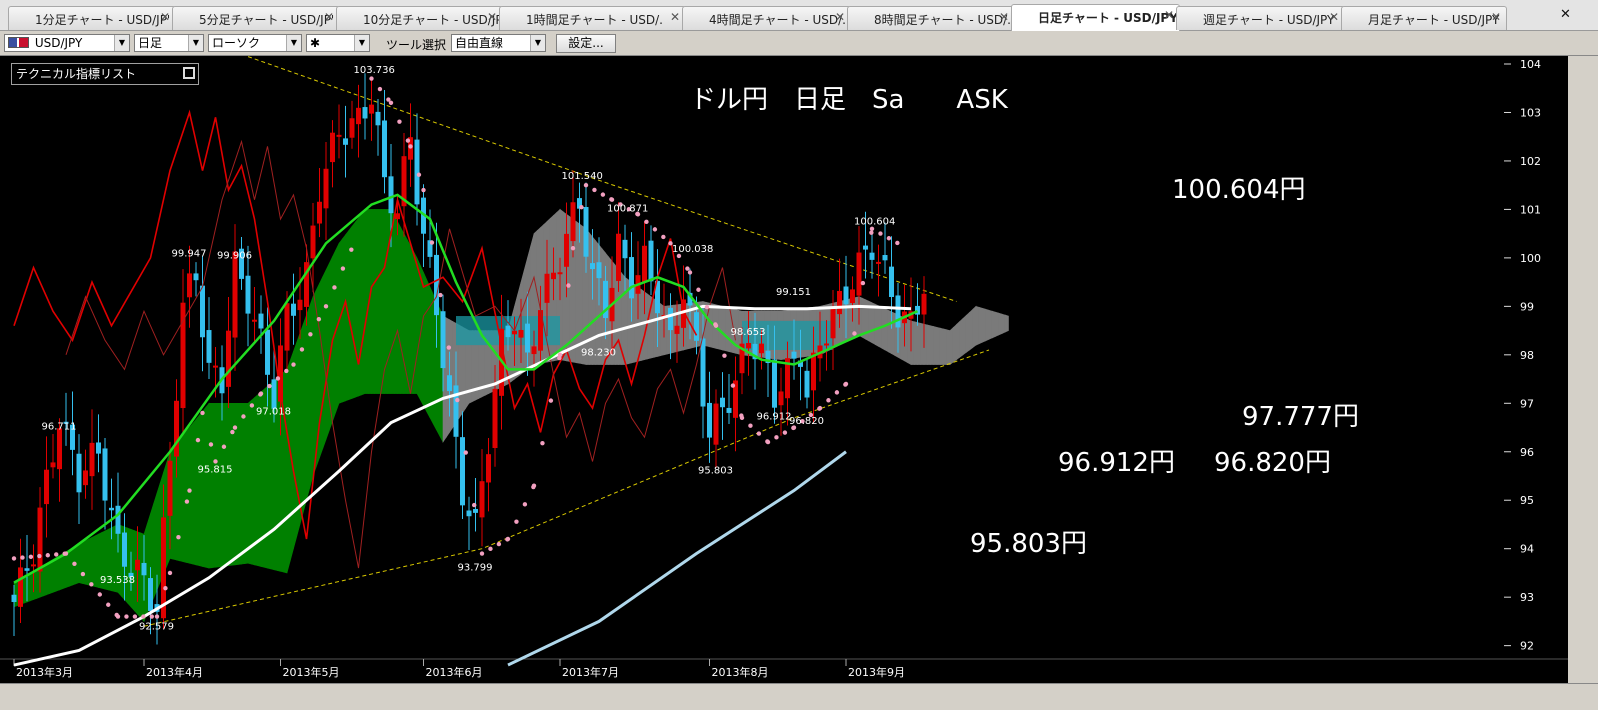 This screenshot has height=710, width=1598. What do you see at coordinates (67, 43) in the screenshot?
I see `symbol-select: USD/JPY ▼` at bounding box center [67, 43].